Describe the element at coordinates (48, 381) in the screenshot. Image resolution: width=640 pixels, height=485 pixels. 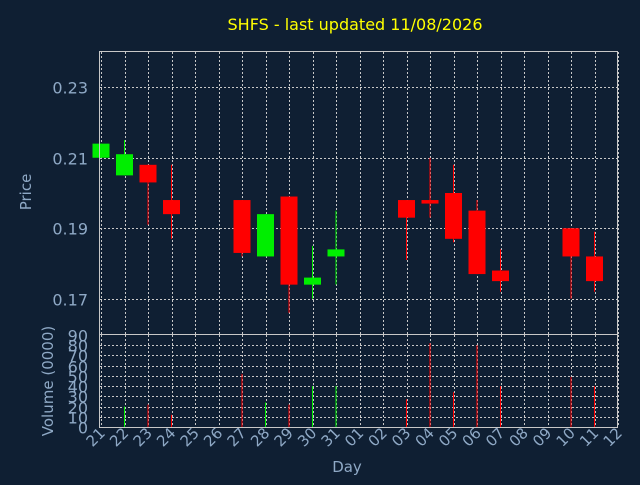
I see `volume-axis-label: Volume (0000)` at that location.